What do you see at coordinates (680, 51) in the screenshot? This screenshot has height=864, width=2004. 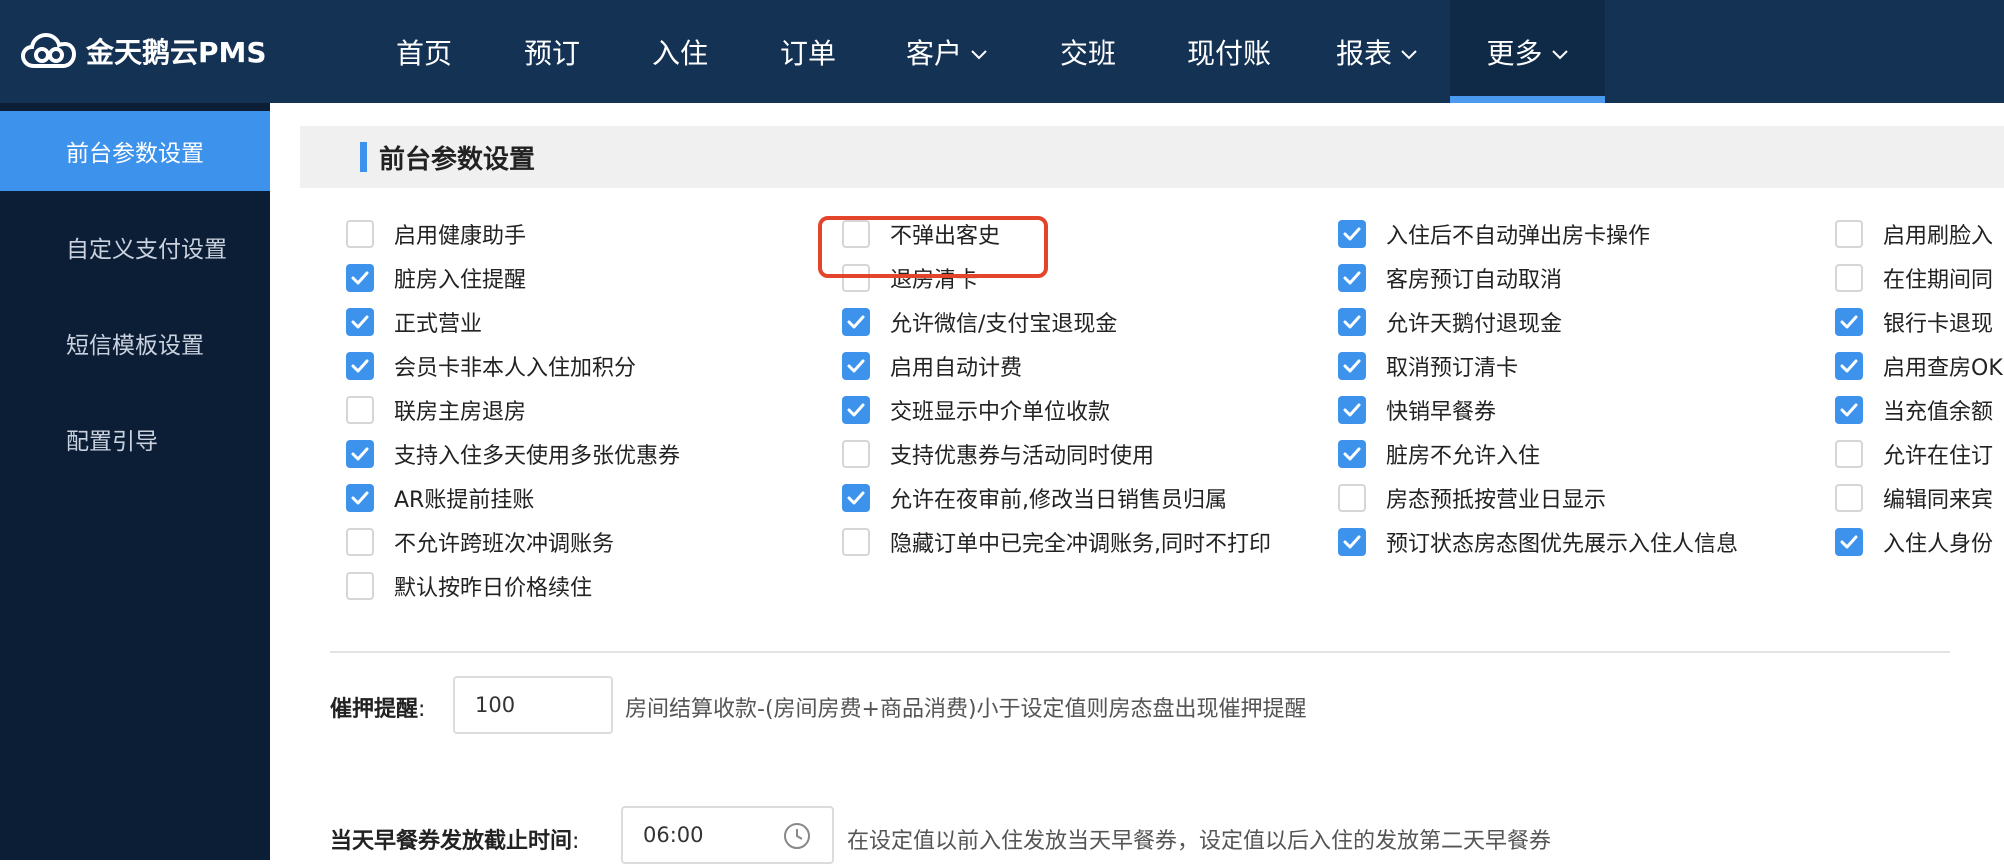 I see `nav-item-checkin: 入住` at bounding box center [680, 51].